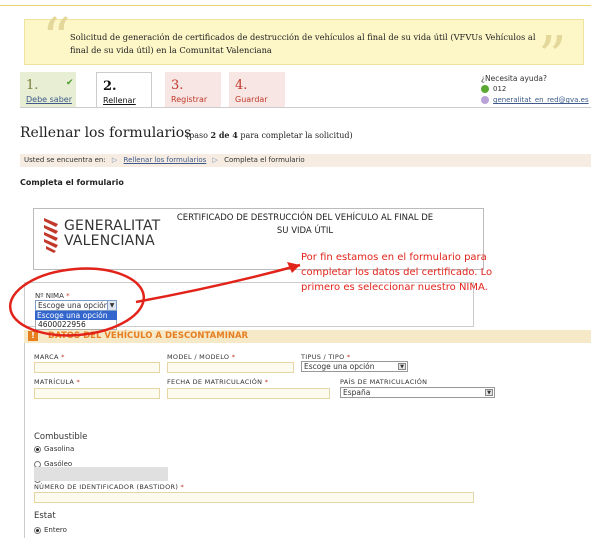 Image resolution: width=591 pixels, height=538 pixels. I want to click on steps-divider, so click(305, 107).